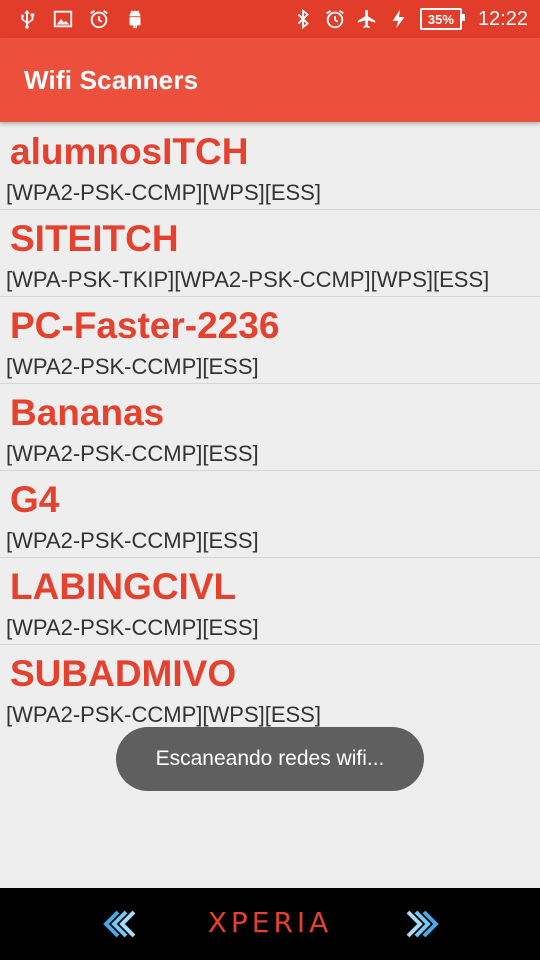 The image size is (540, 960). What do you see at coordinates (270, 19) in the screenshot?
I see `status-bar: 35% 12:22` at bounding box center [270, 19].